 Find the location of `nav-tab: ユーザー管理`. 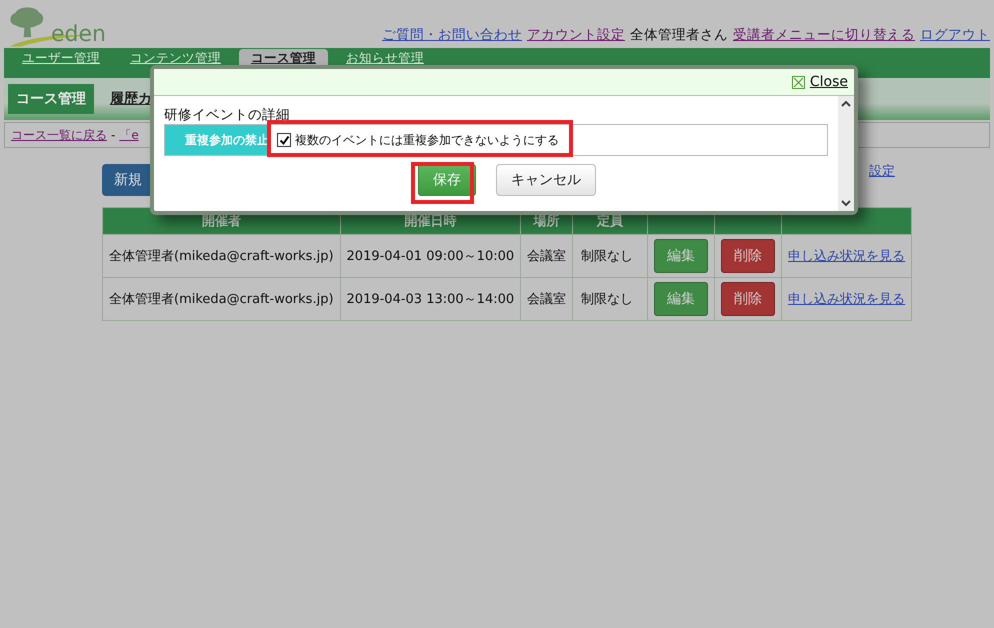

nav-tab: ユーザー管理 is located at coordinates (61, 63).